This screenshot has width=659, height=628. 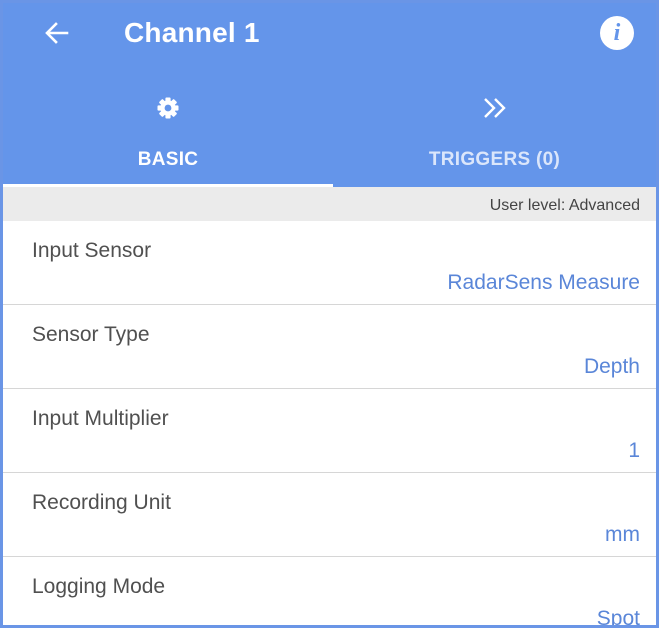 What do you see at coordinates (329, 347) in the screenshot?
I see `setting-sensor-type: Sensor Type Depth` at bounding box center [329, 347].